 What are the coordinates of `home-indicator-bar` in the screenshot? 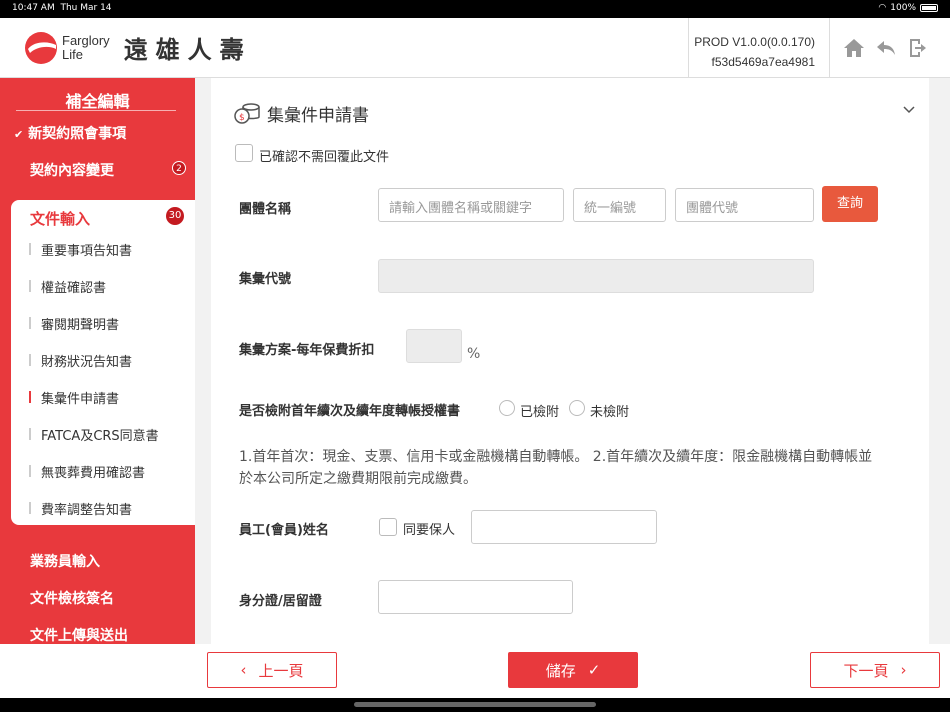 It's located at (475, 705).